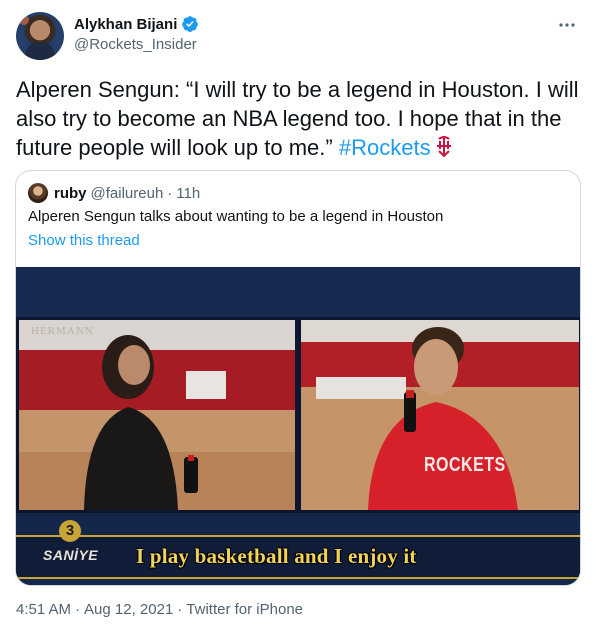  I want to click on hashtag-link: #Rockets, so click(385, 147).